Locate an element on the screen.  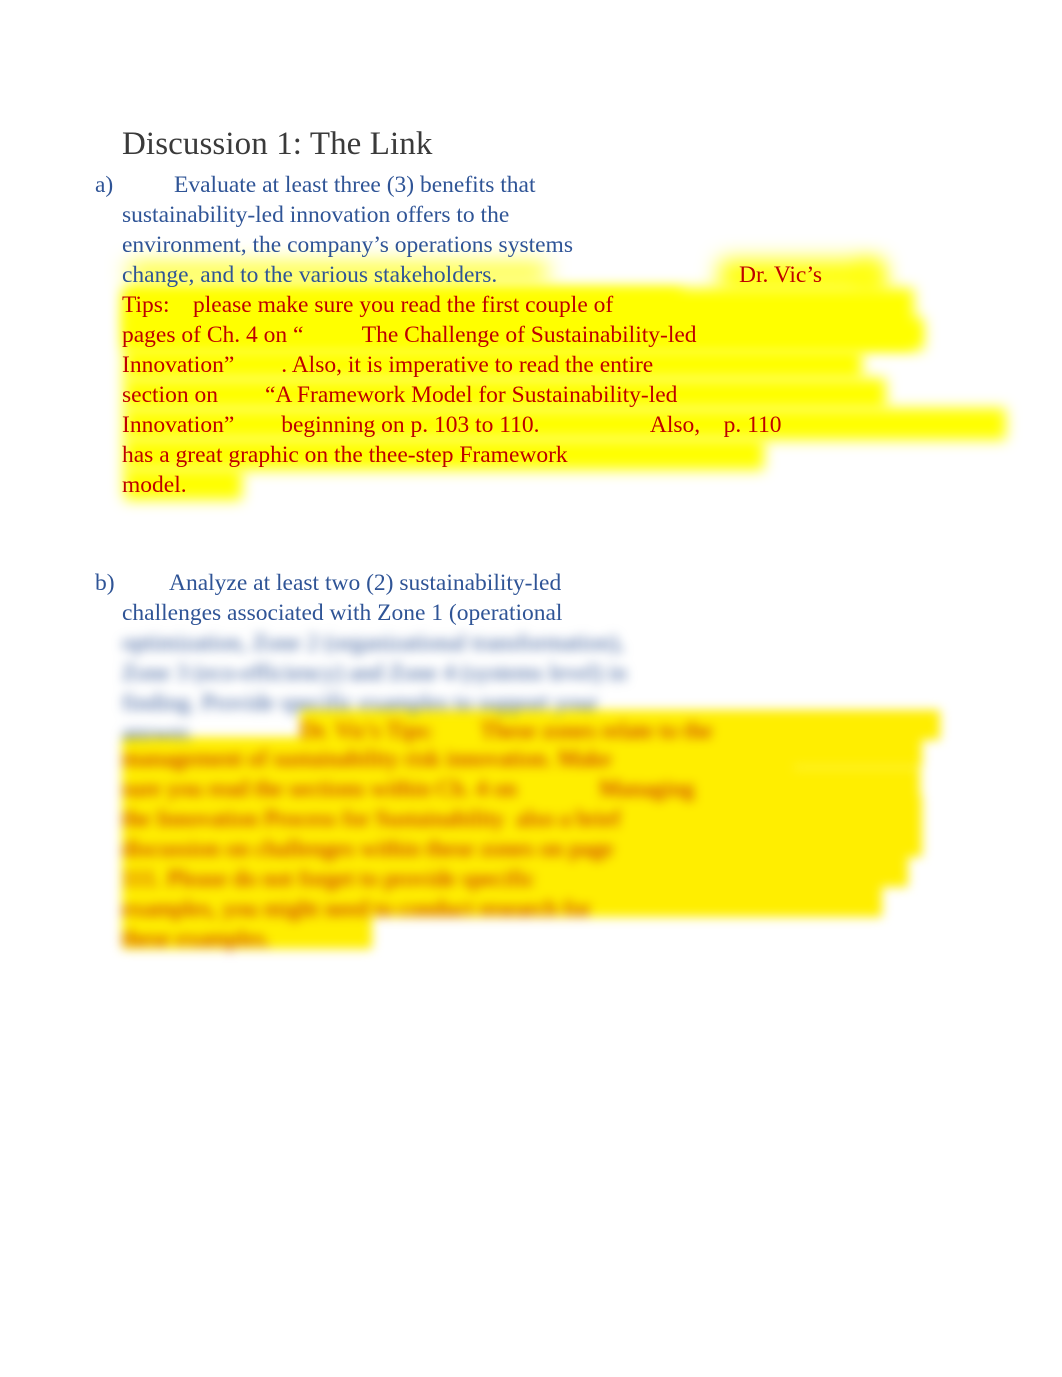
list-marker-b: b) is located at coordinates (105, 583).